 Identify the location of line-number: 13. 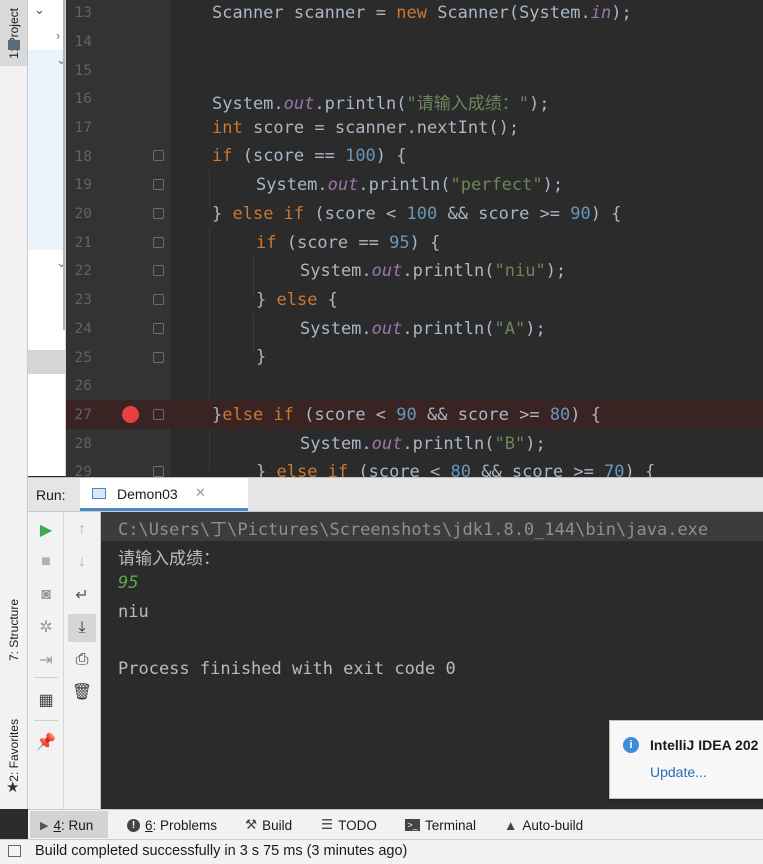
(83, 13).